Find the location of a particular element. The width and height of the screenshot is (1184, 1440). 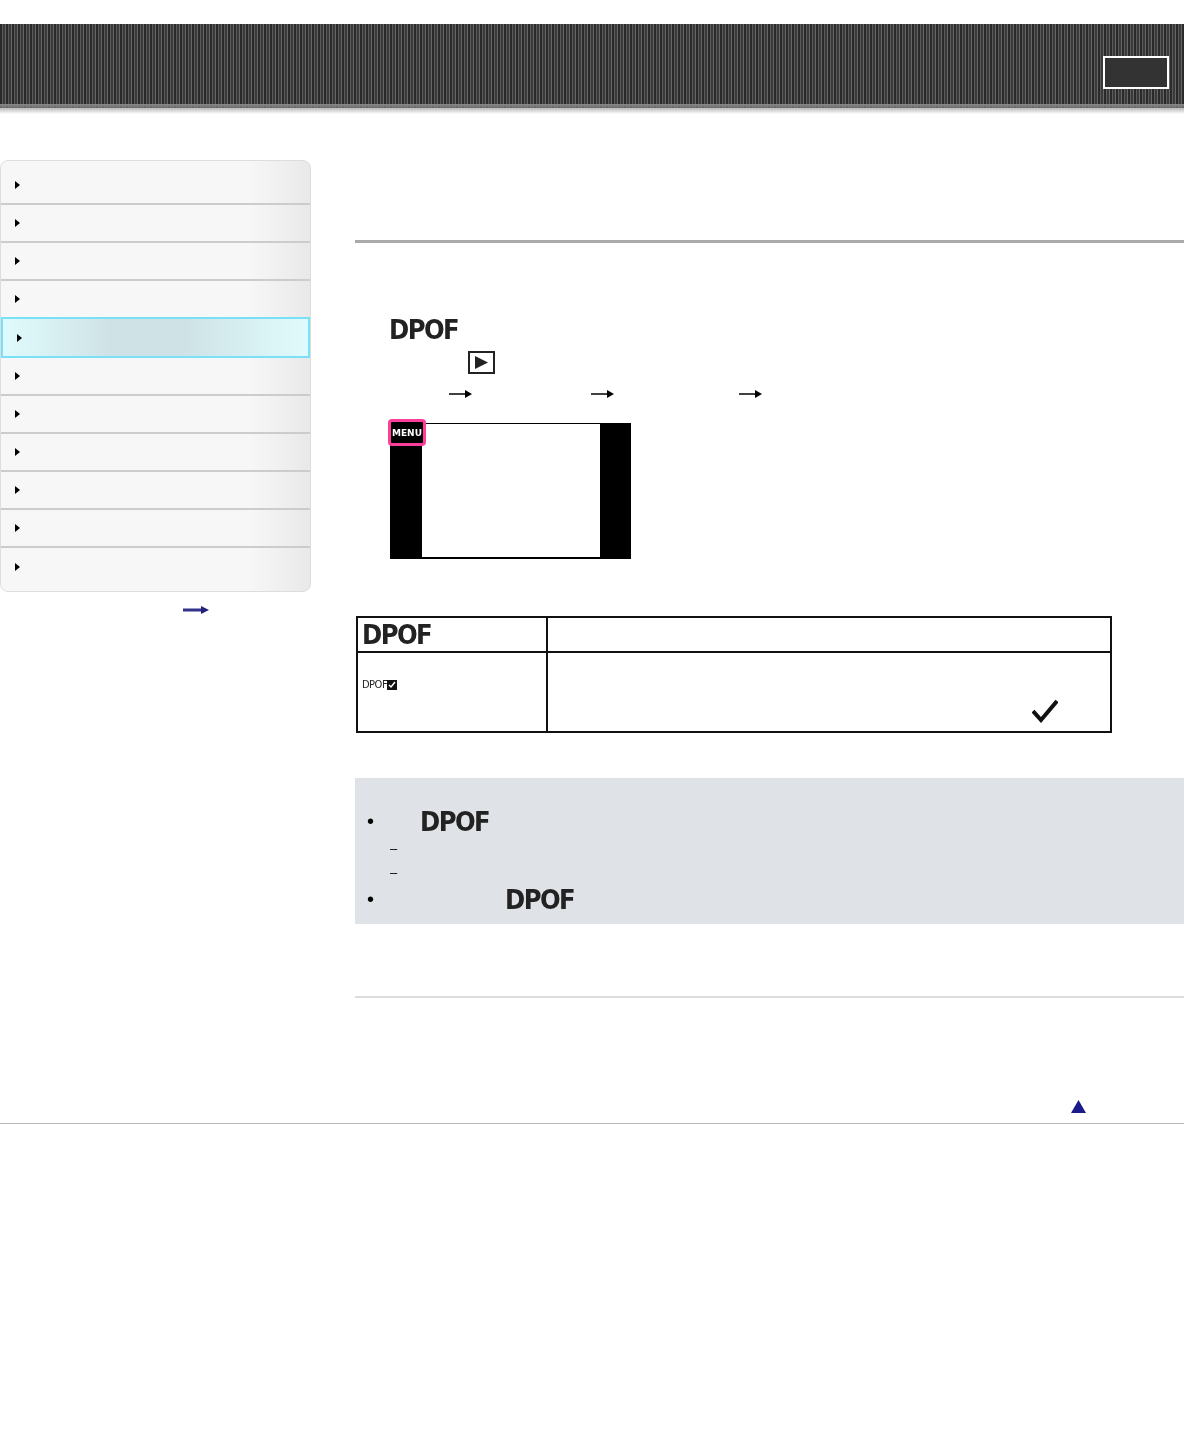

checkbox-icon is located at coordinates (392, 685).